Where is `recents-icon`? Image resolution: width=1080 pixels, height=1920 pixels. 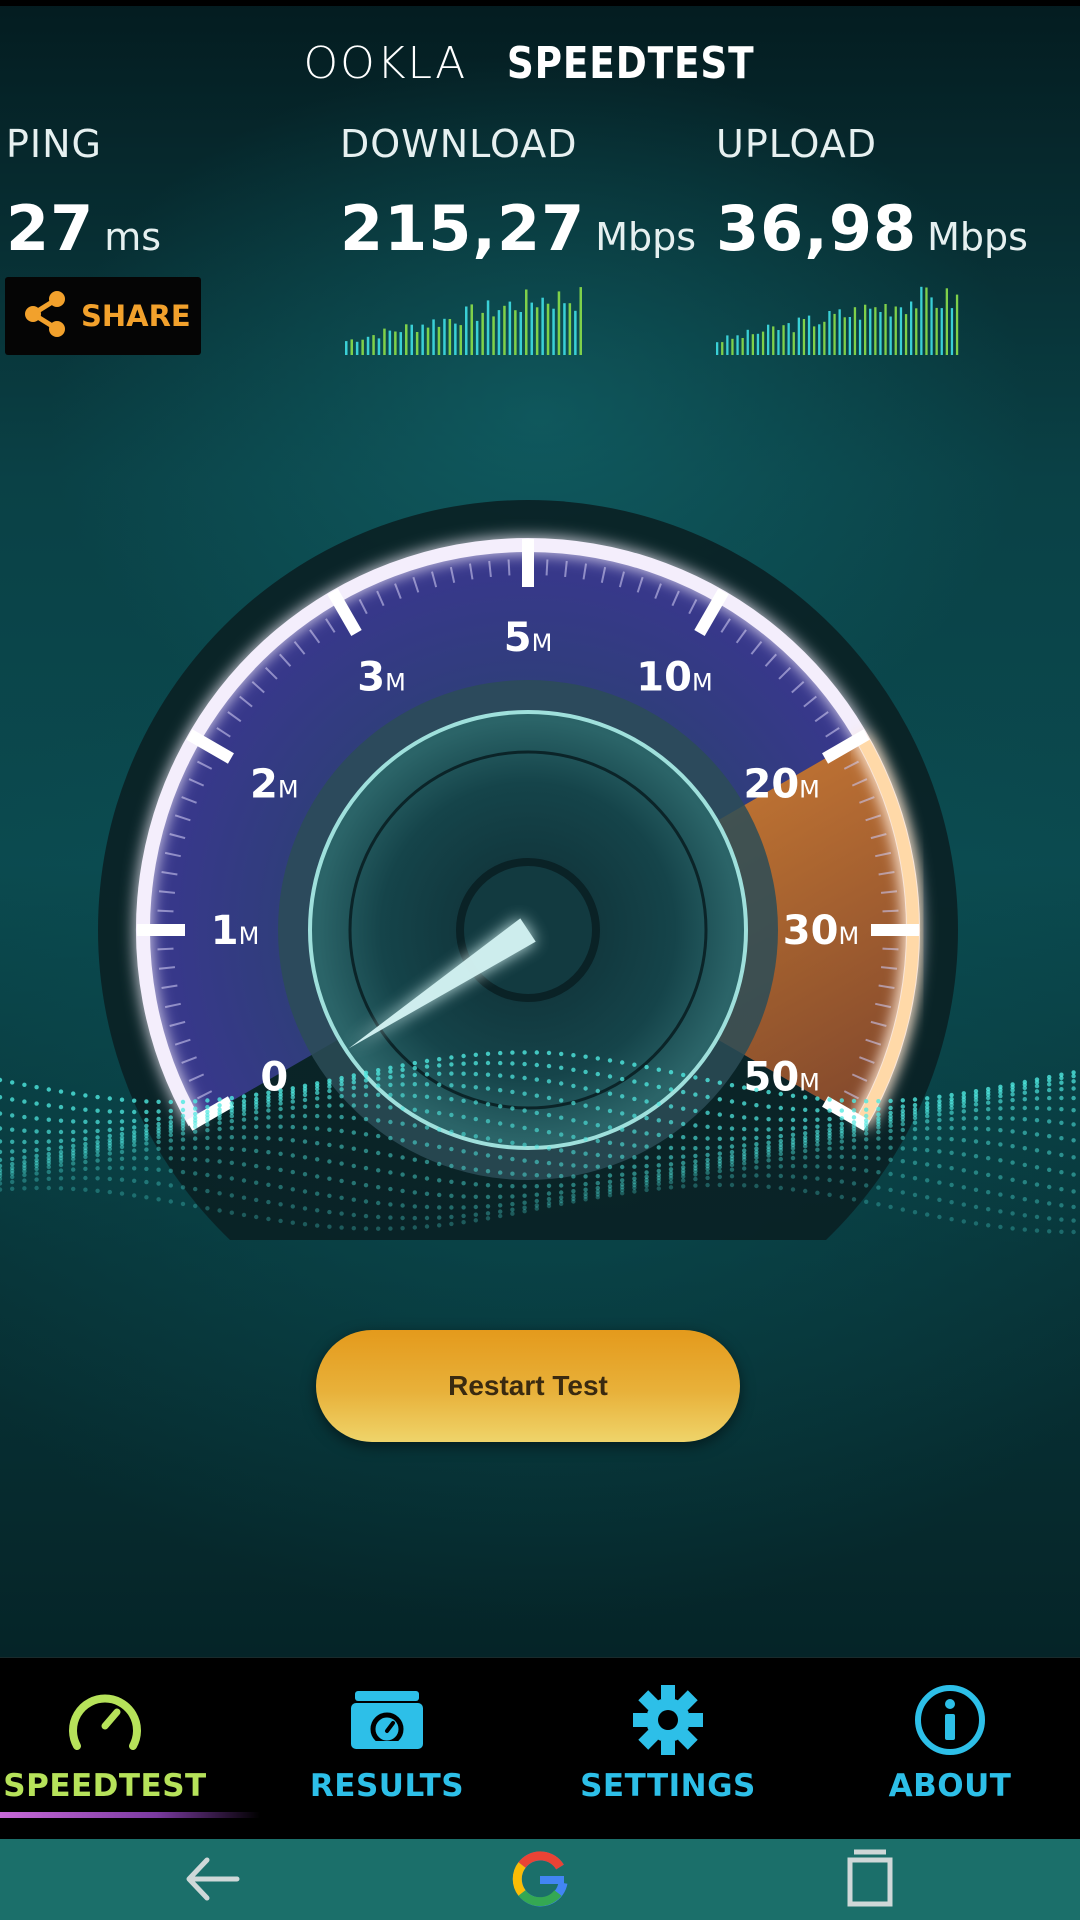 recents-icon is located at coordinates (870, 1879).